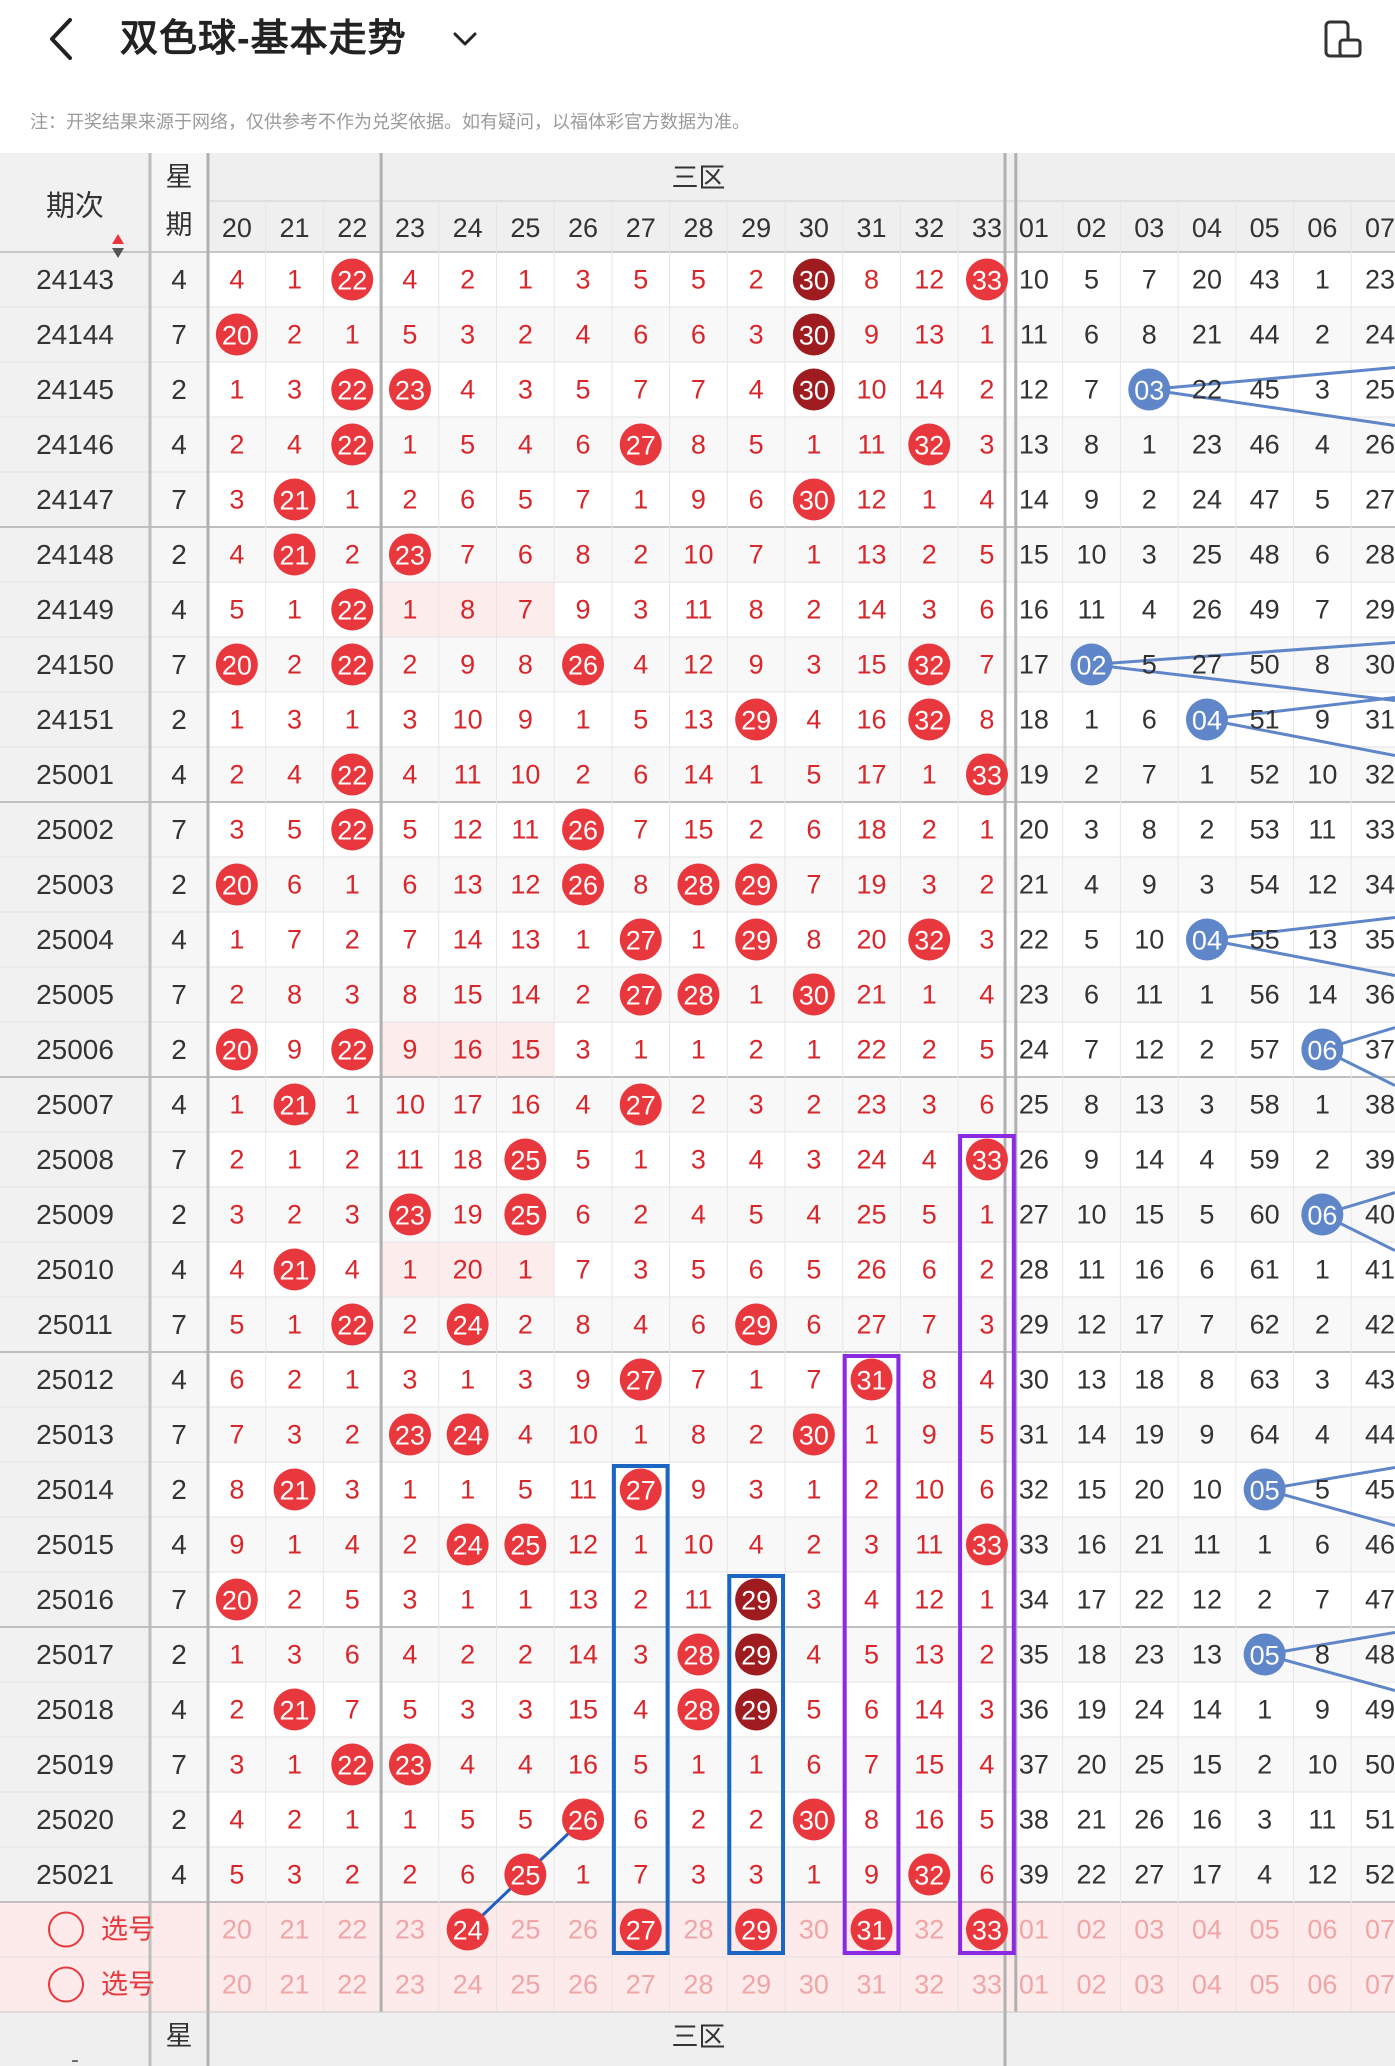  Describe the element at coordinates (179, 1324) in the screenshot. I see `week-cell: 7` at that location.